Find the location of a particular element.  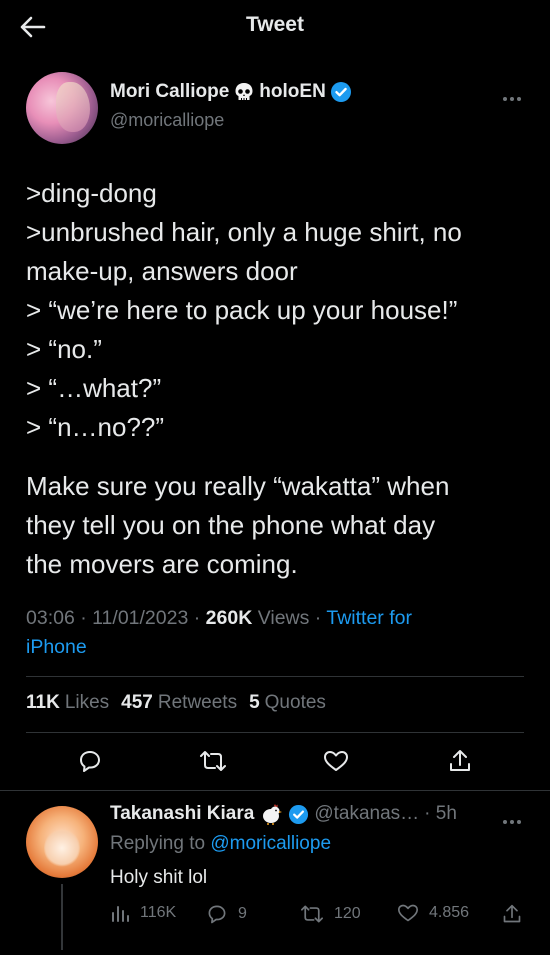

likes-count: 11K is located at coordinates (43, 702).